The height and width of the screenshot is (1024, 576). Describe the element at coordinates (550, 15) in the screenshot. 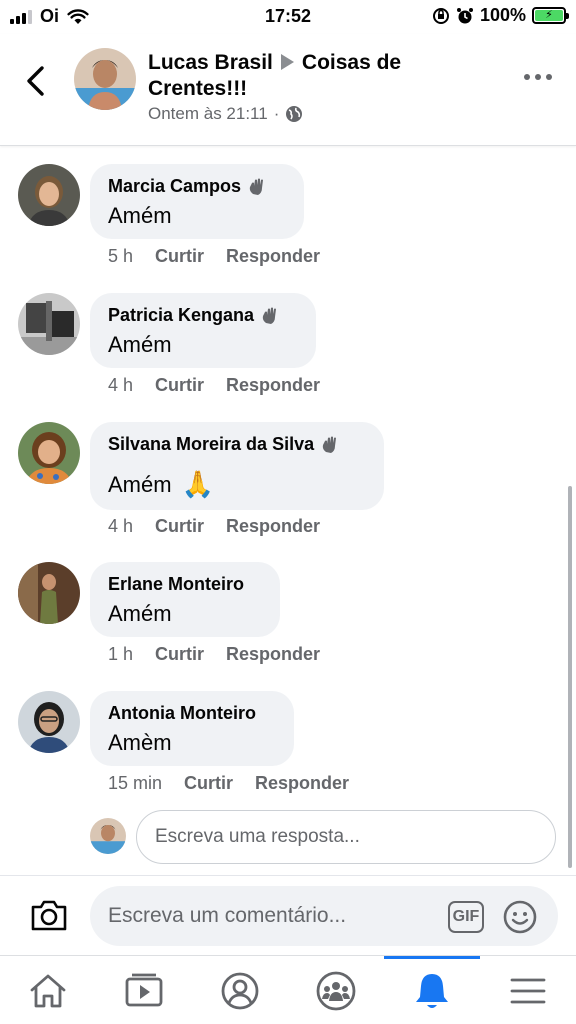

I see `battery-icon: ⚡` at that location.